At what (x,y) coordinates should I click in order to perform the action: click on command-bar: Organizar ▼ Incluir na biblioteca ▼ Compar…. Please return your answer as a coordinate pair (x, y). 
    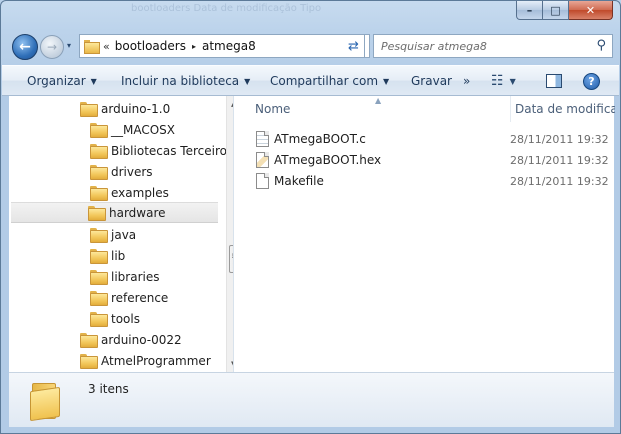
    Looking at the image, I should click on (310, 80).